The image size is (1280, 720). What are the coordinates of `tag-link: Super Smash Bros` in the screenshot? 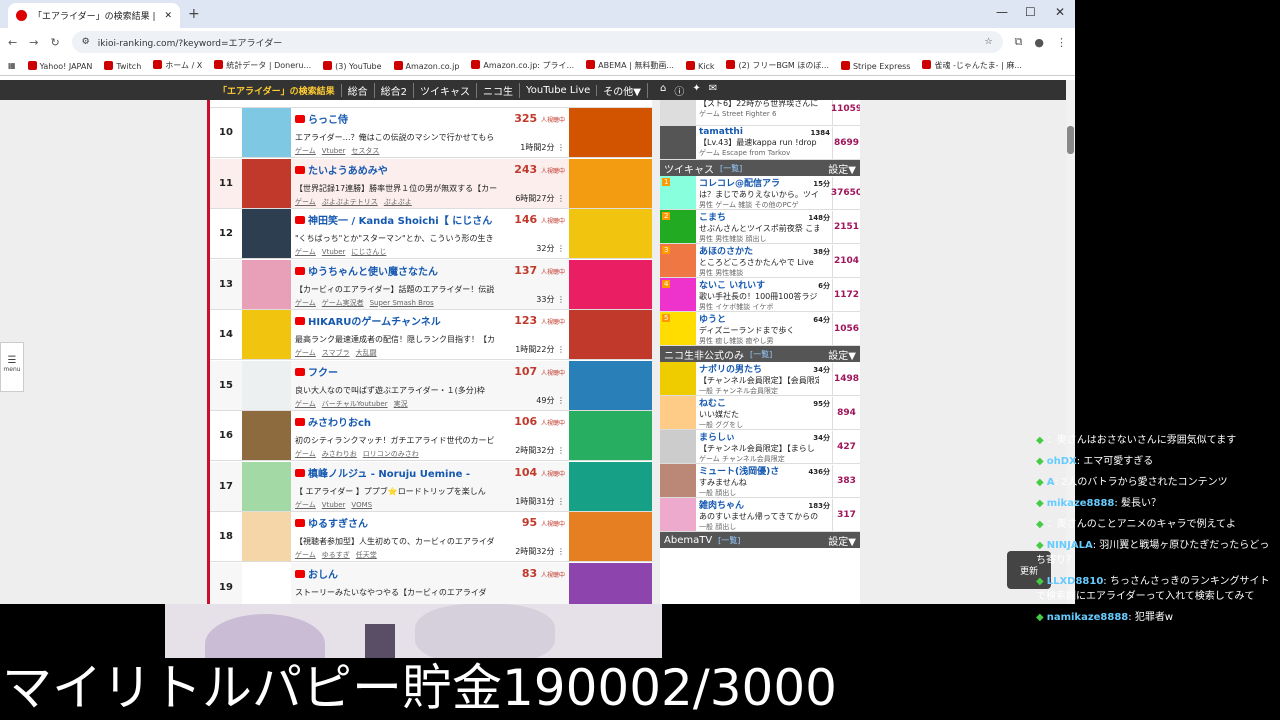 It's located at (402, 303).